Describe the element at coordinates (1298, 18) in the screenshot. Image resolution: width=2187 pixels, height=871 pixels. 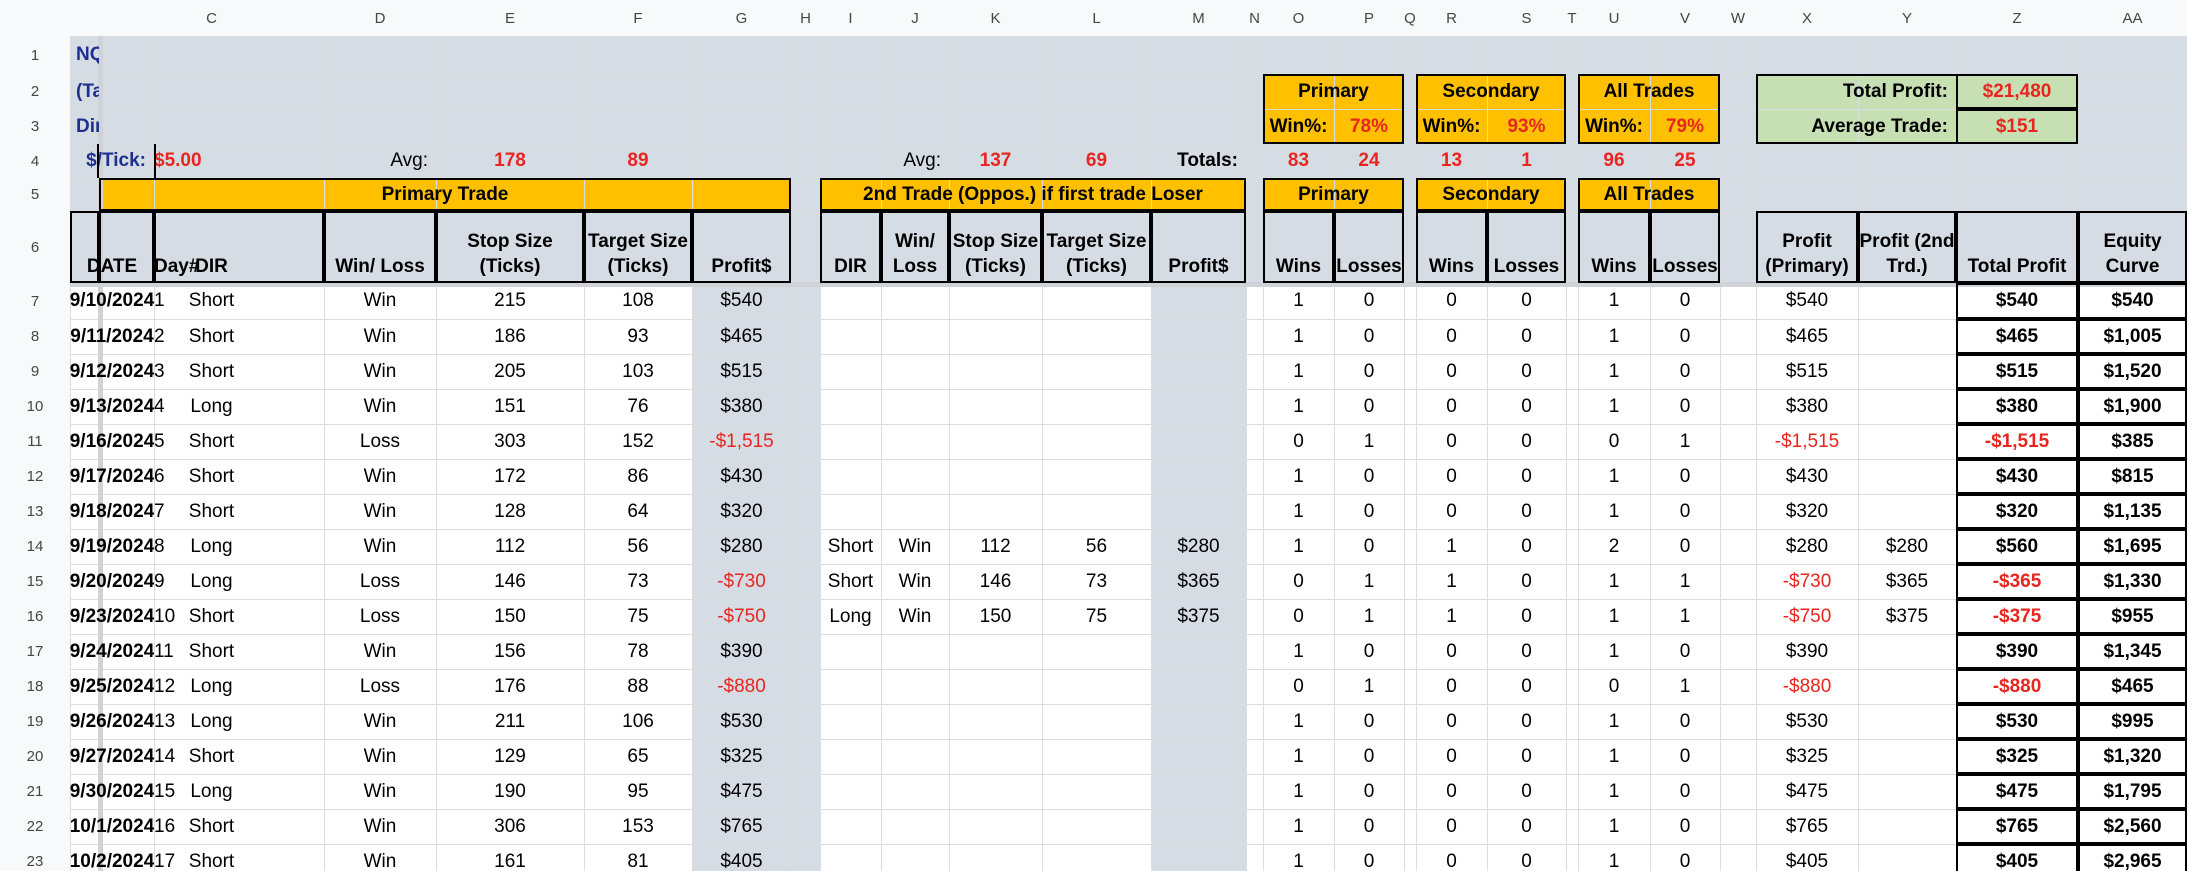
I see `column-header-O: O` at that location.